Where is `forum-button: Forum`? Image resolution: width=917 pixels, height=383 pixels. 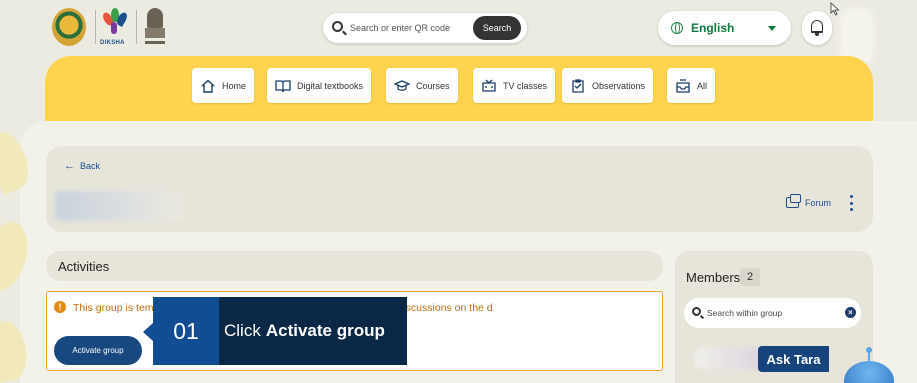
forum-button: Forum is located at coordinates (809, 201).